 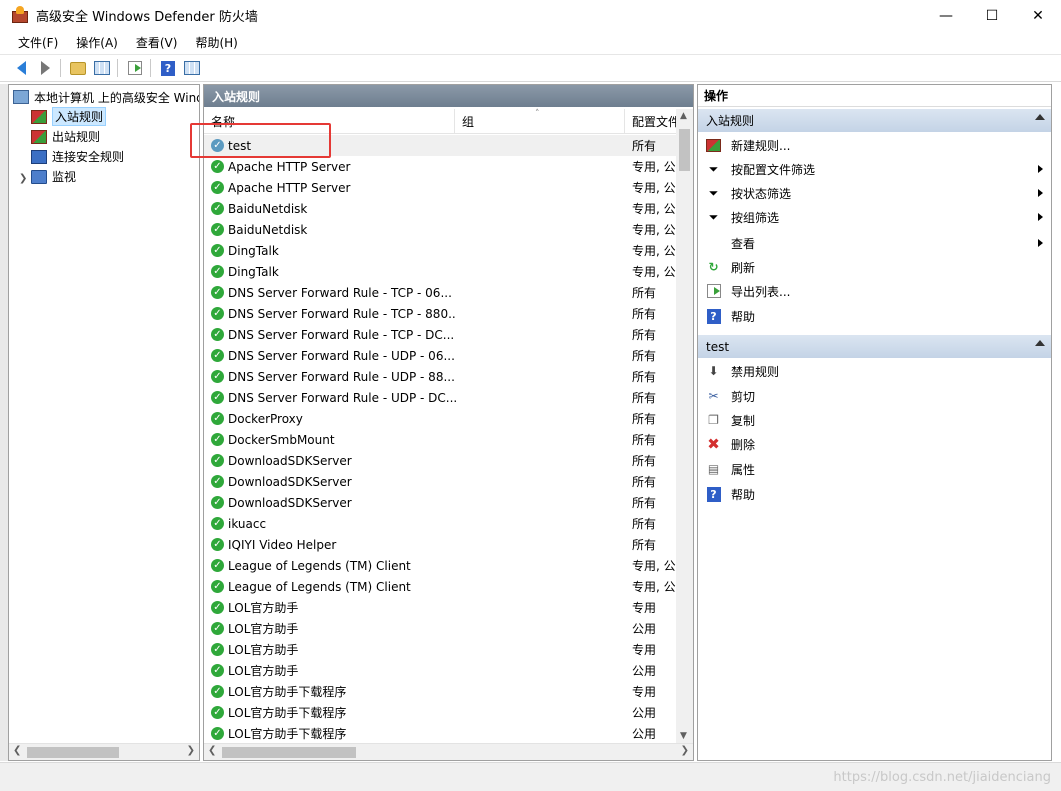 I want to click on rule-name-cell: ✓ Apache HTTP Server, so click(x=333, y=188).